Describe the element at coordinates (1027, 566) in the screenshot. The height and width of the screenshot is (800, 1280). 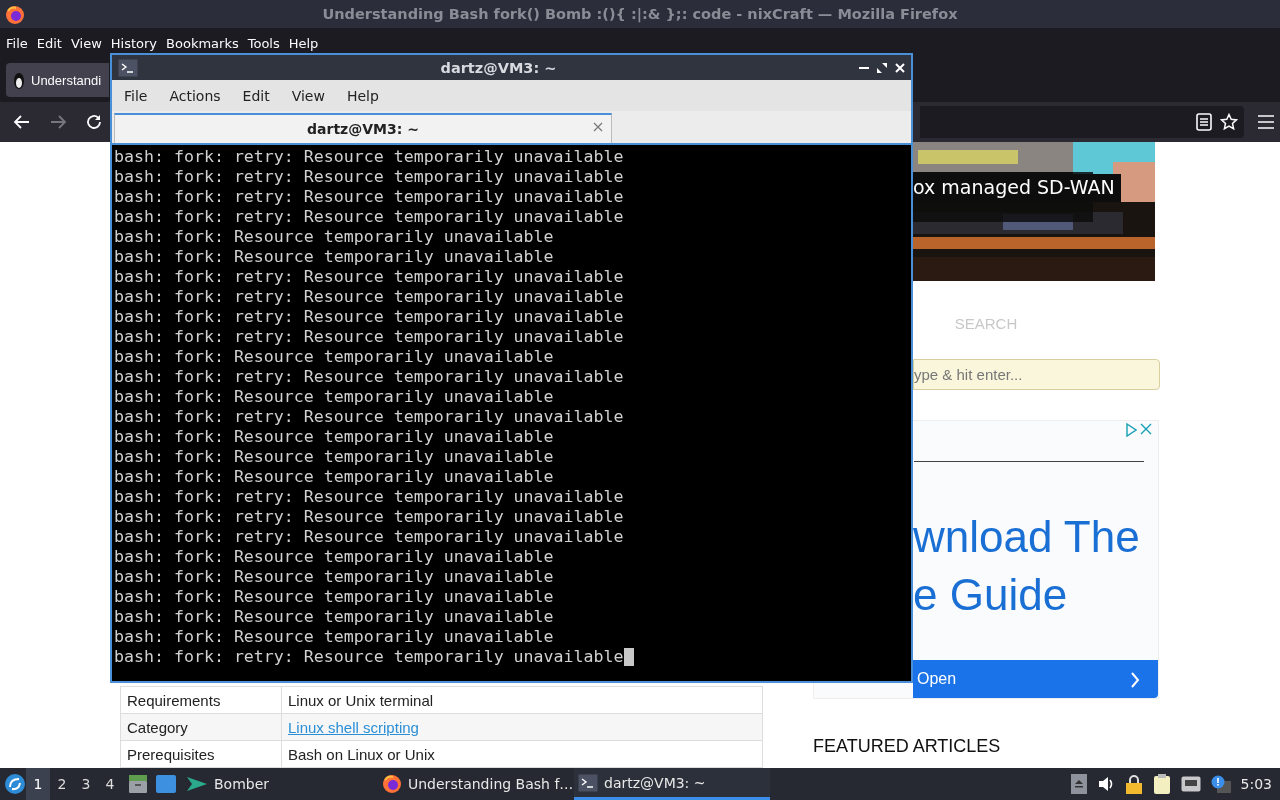
I see `ad-headline: wnload The e Guide` at that location.